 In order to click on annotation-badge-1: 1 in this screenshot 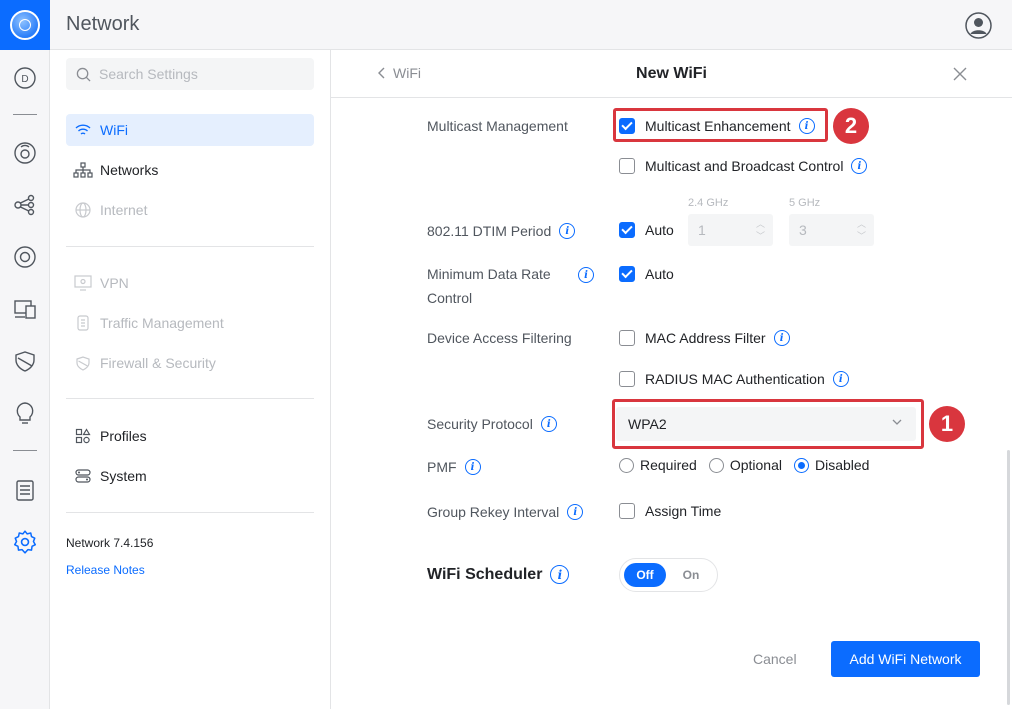, I will do `click(947, 424)`.